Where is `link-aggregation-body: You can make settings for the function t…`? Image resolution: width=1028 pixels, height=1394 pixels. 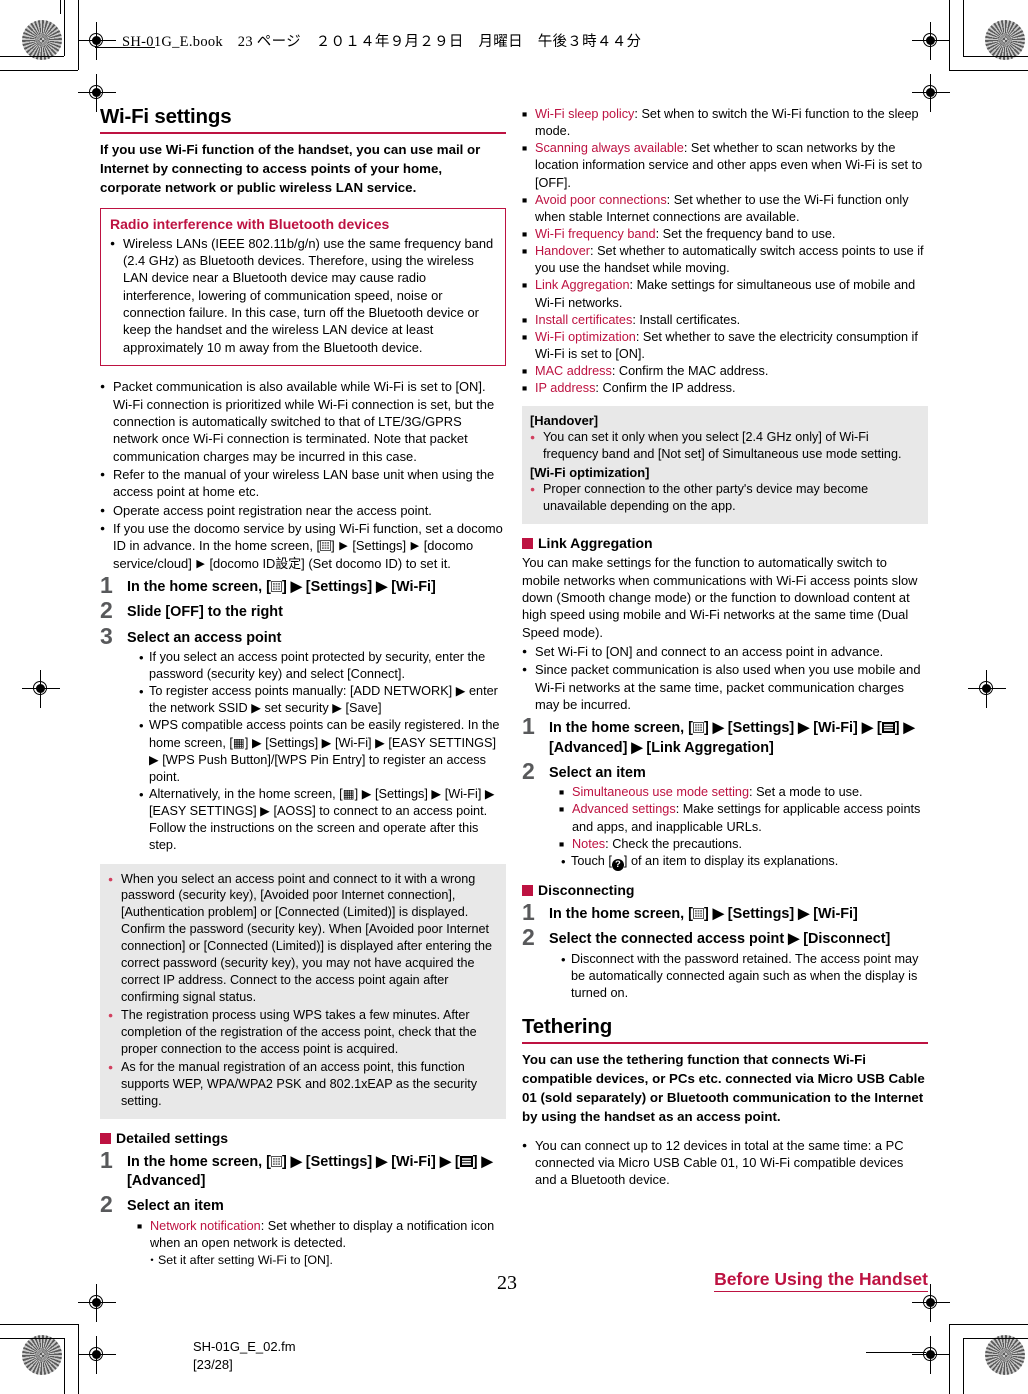
link-aggregation-body: You can make settings for the function t… is located at coordinates (720, 597).